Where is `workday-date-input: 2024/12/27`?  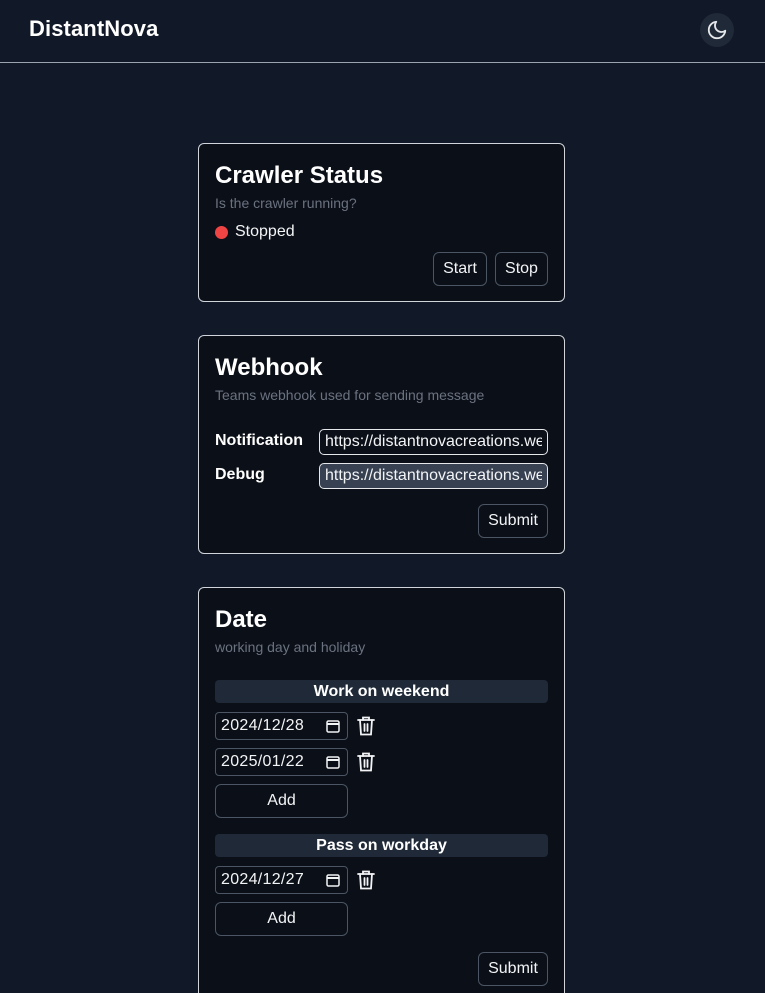 workday-date-input: 2024/12/27 is located at coordinates (281, 880).